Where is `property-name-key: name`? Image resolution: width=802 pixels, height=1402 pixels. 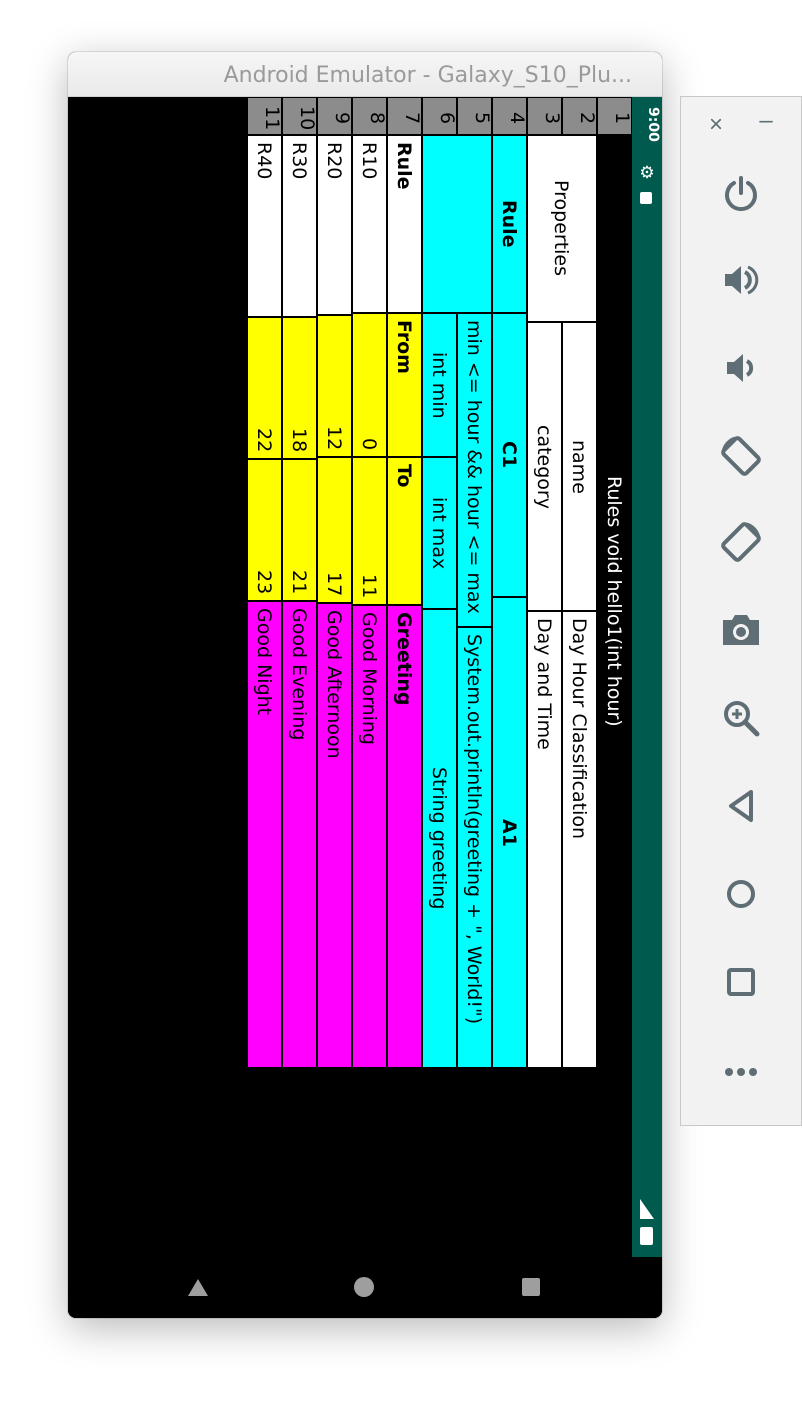
property-name-key: name is located at coordinates (579, 466).